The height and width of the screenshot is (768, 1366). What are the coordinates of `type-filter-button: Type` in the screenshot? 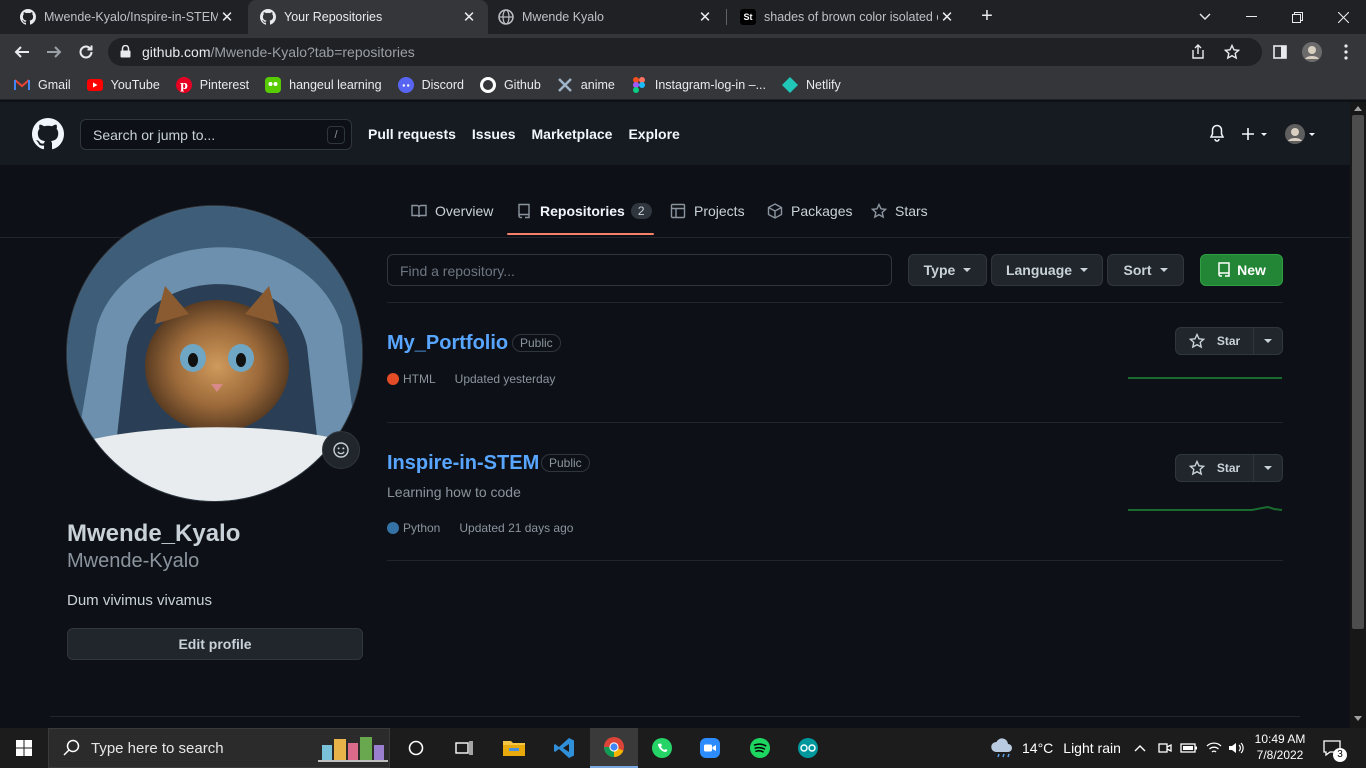 It's located at (947, 270).